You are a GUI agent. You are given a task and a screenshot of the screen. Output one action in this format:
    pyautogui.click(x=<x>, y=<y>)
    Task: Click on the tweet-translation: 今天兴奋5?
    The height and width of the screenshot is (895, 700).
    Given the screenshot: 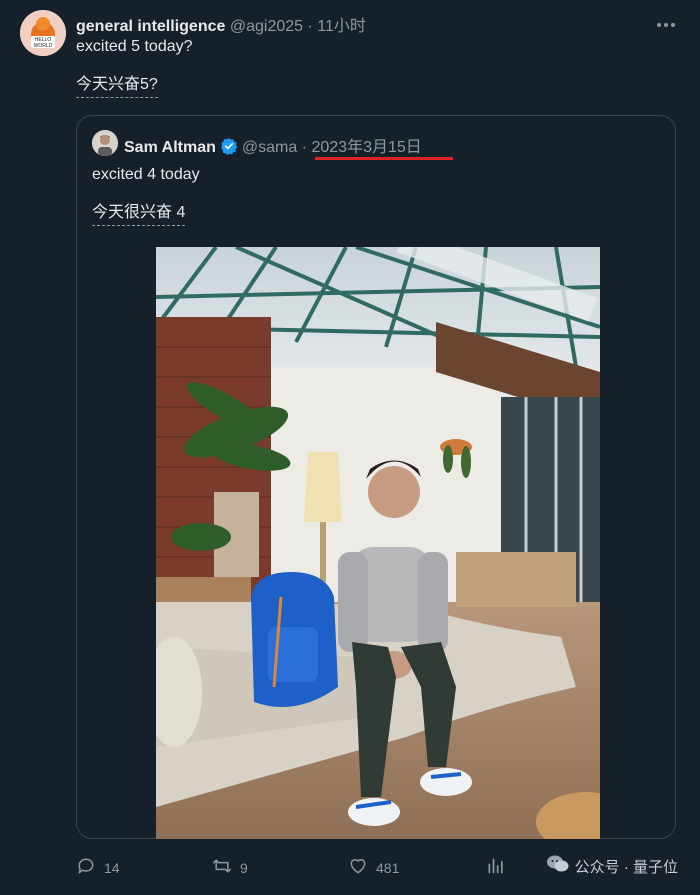 What is the action you would take?
    pyautogui.click(x=117, y=84)
    